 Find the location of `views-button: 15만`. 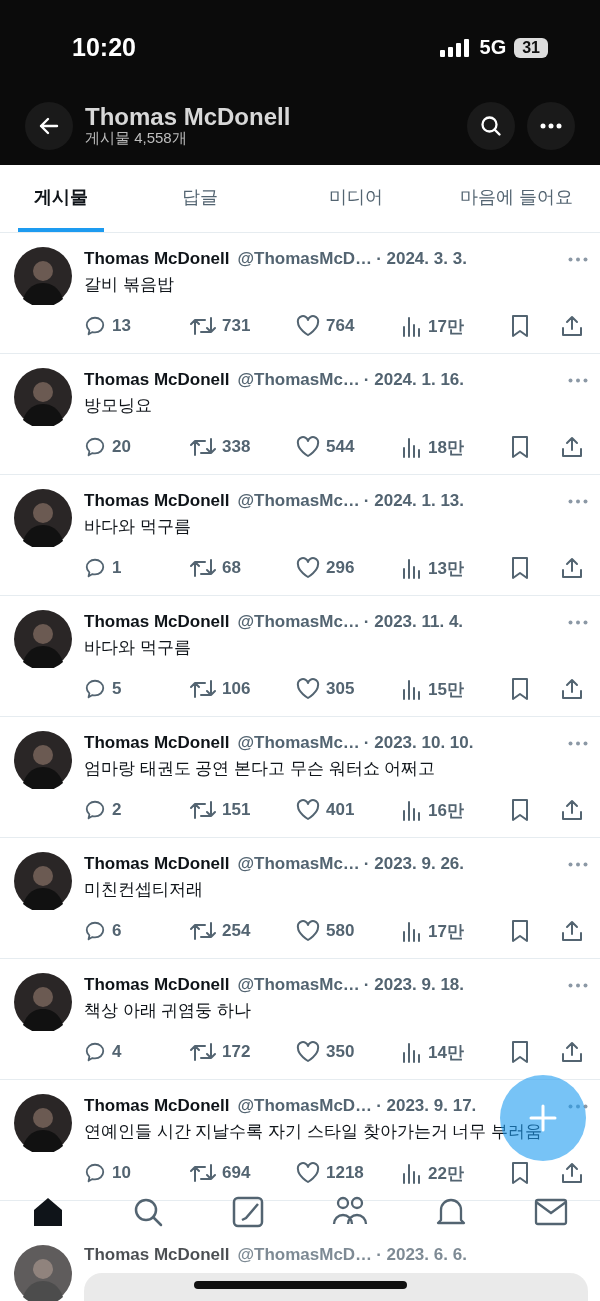

views-button: 15만 is located at coordinates (455, 689).